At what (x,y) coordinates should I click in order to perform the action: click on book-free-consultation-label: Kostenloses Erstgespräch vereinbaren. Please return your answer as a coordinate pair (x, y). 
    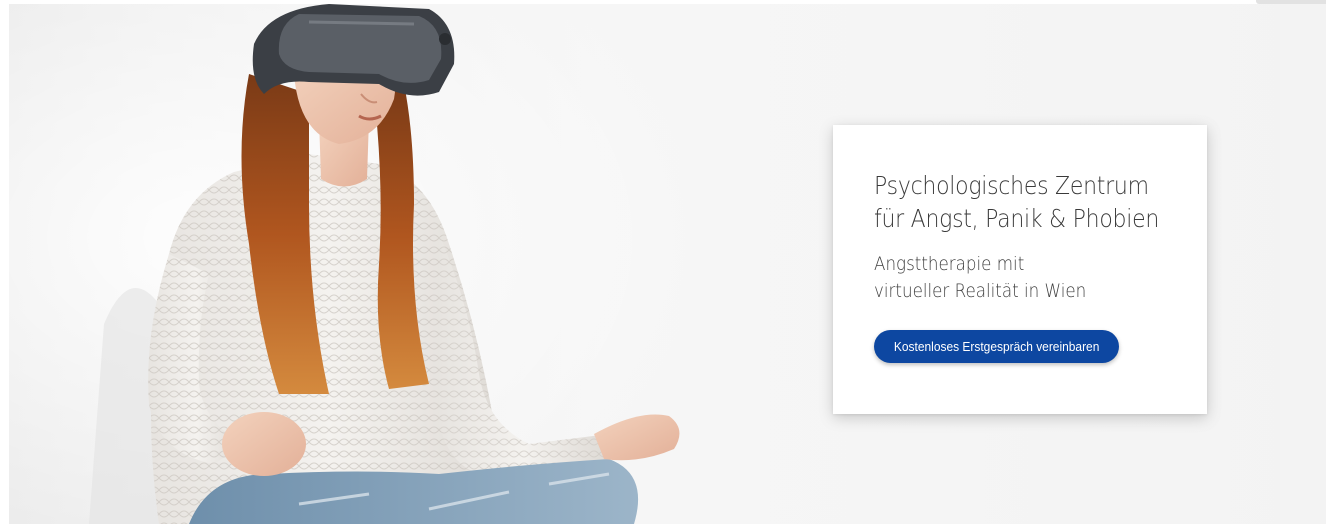
    Looking at the image, I should click on (996, 346).